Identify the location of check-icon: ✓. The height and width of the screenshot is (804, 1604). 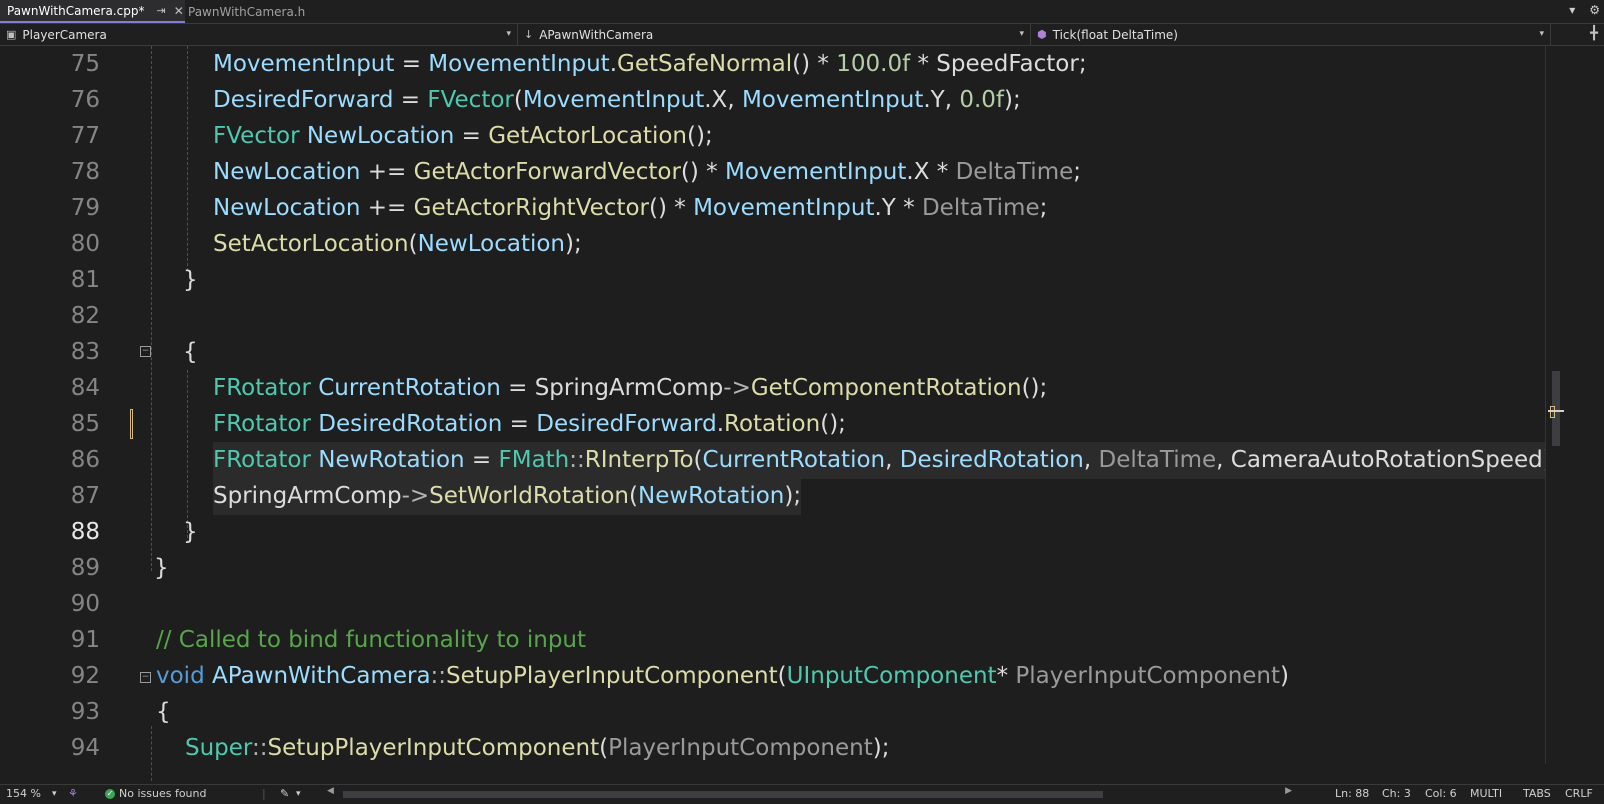
(110, 794).